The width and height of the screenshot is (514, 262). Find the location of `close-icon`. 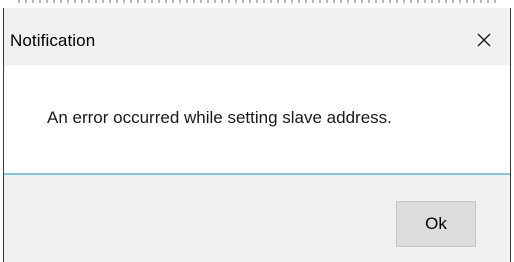

close-icon is located at coordinates (484, 40).